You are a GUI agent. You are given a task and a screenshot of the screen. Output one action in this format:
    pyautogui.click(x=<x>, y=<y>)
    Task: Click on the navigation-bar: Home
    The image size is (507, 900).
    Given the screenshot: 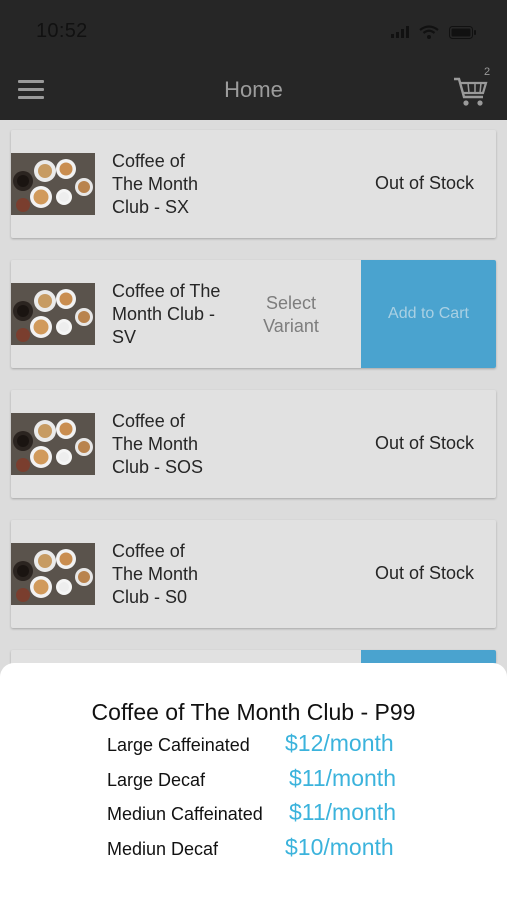 What is the action you would take?
    pyautogui.click(x=253, y=91)
    